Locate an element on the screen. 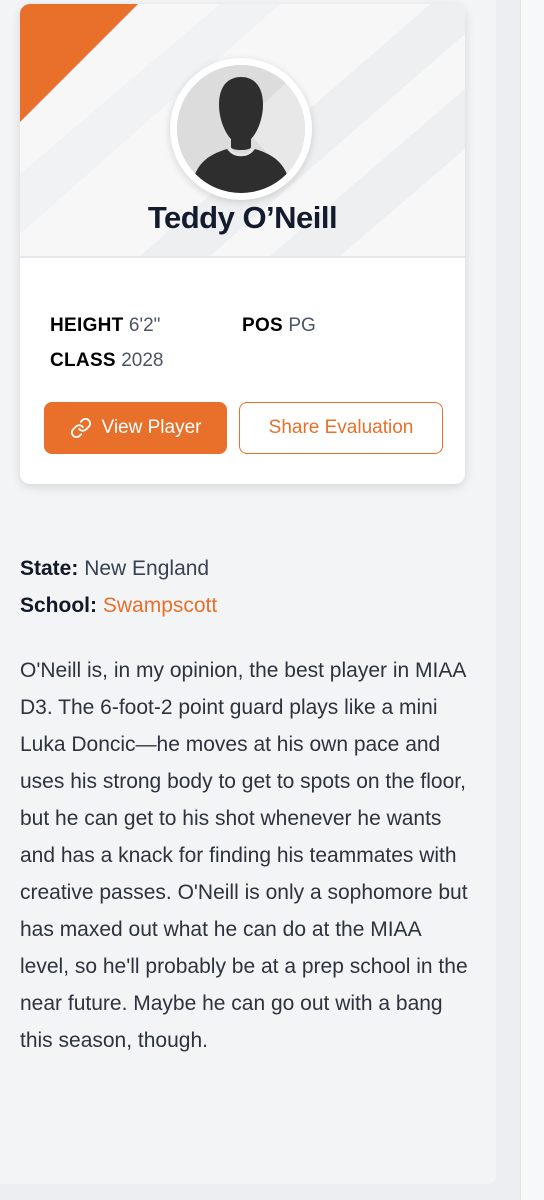  side-panel is located at coordinates (532, 600).